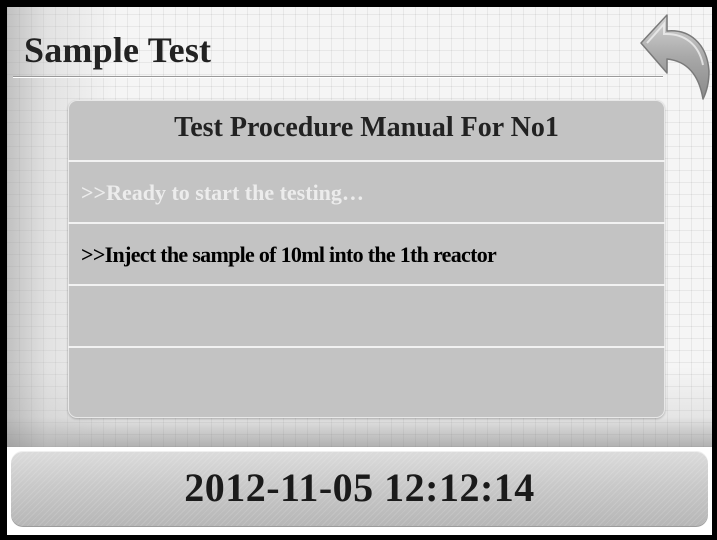 This screenshot has width=717, height=540. I want to click on back-arrow-icon, so click(675, 57).